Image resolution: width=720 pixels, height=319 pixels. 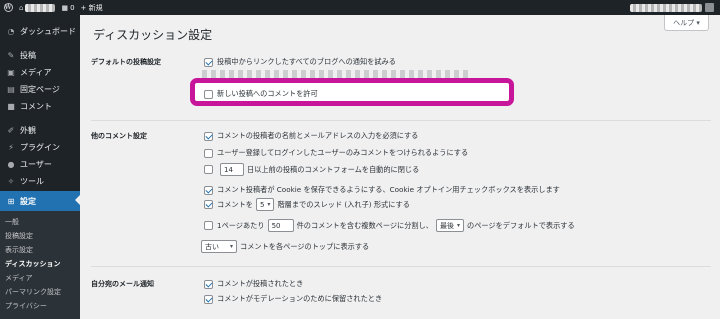 I want to click on my-account, so click(x=672, y=7).